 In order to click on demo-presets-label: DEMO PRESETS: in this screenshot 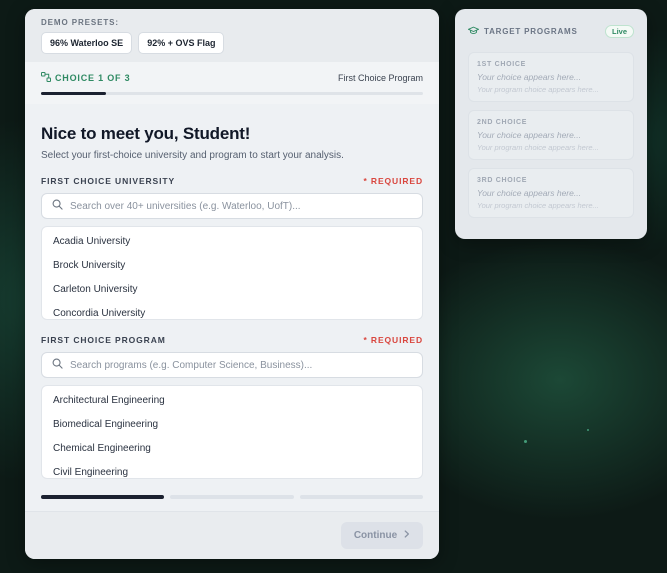, I will do `click(80, 22)`.